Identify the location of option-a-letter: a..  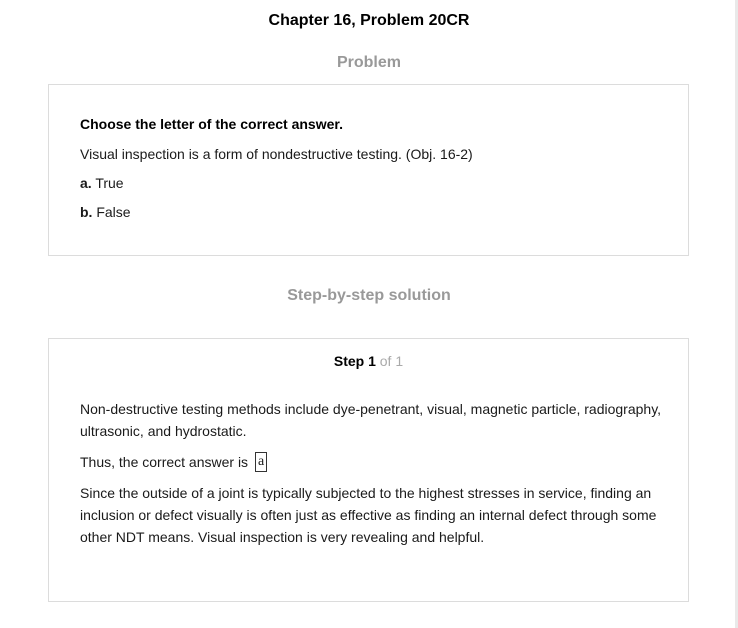
(86, 183).